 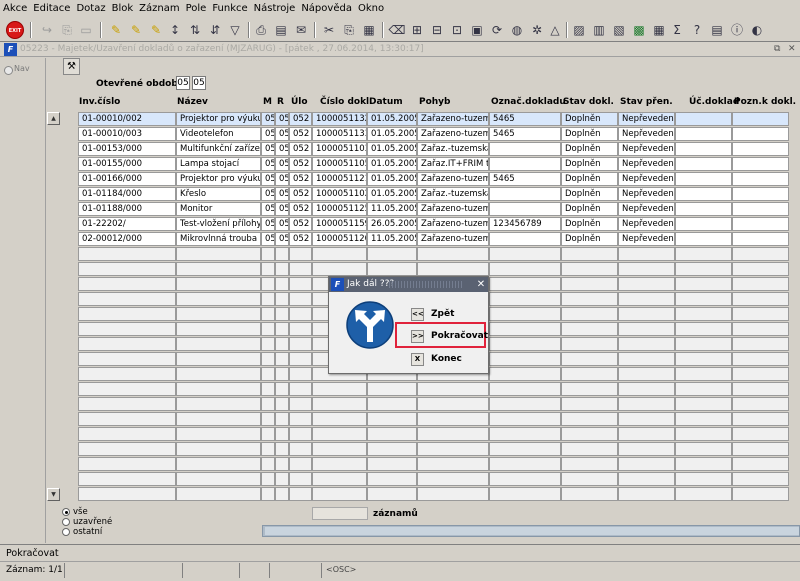 I want to click on dialog-close-icon: ✕, so click(x=481, y=284).